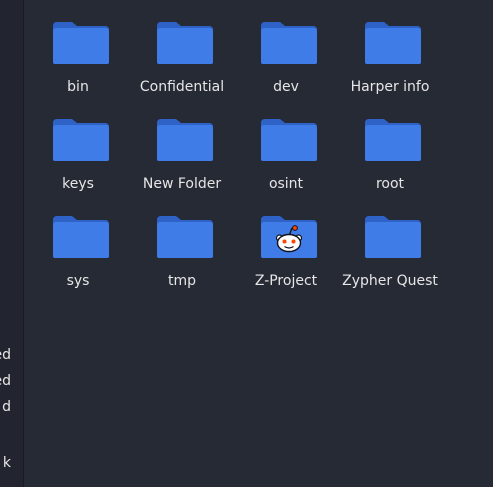 This screenshot has width=493, height=487. What do you see at coordinates (390, 87) in the screenshot?
I see `file-name: Harper info` at bounding box center [390, 87].